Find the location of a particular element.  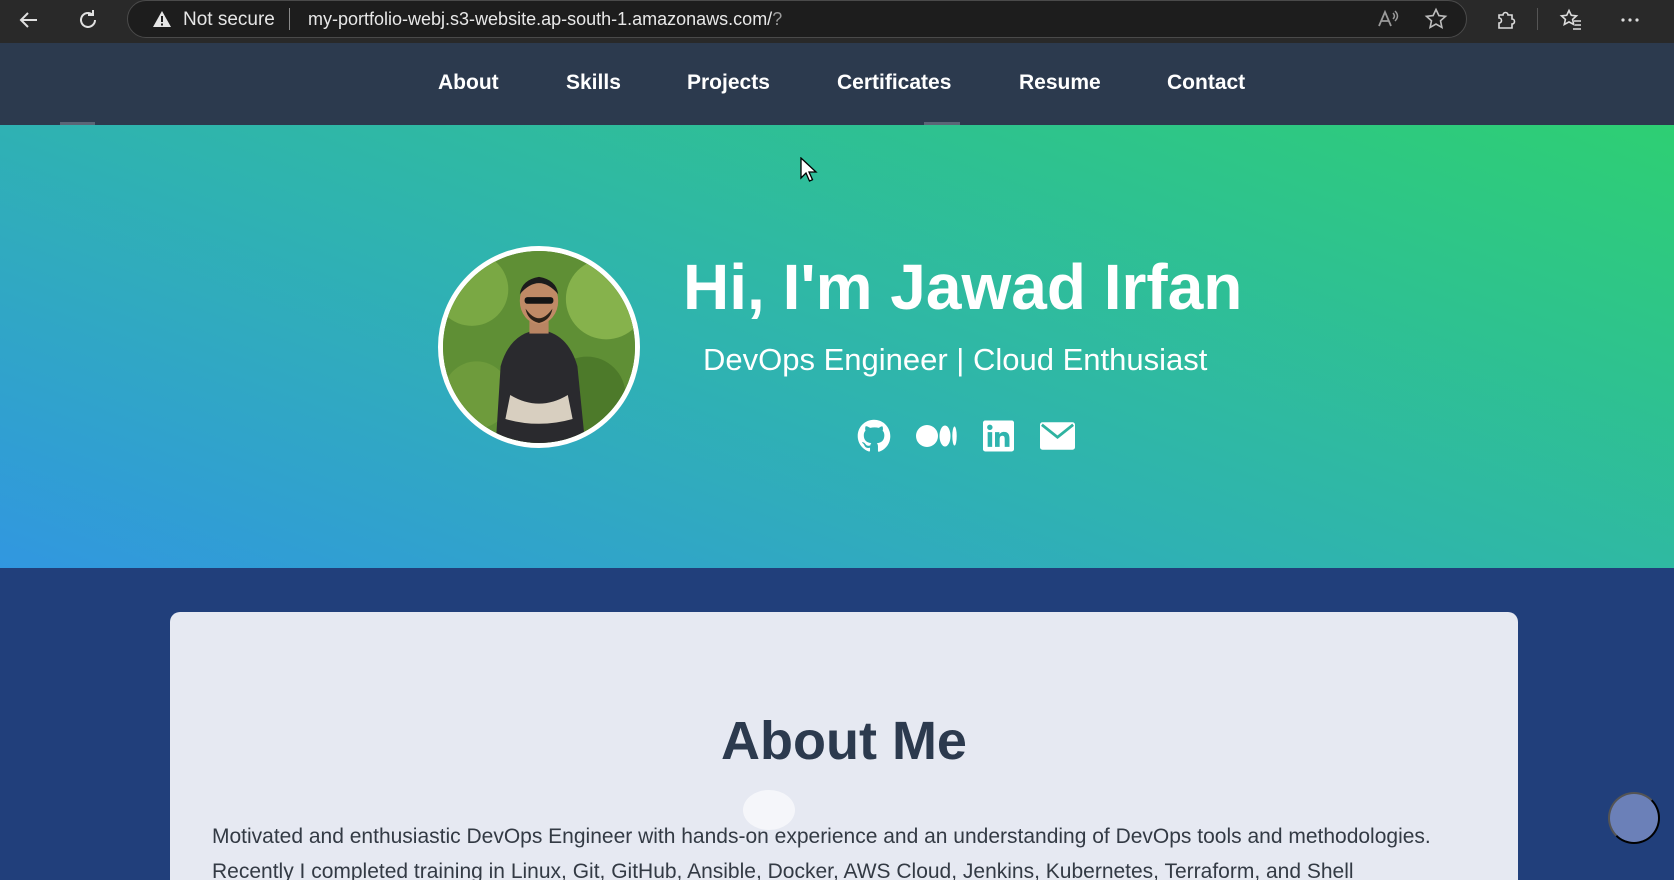

nav-projects: Projects is located at coordinates (728, 83).